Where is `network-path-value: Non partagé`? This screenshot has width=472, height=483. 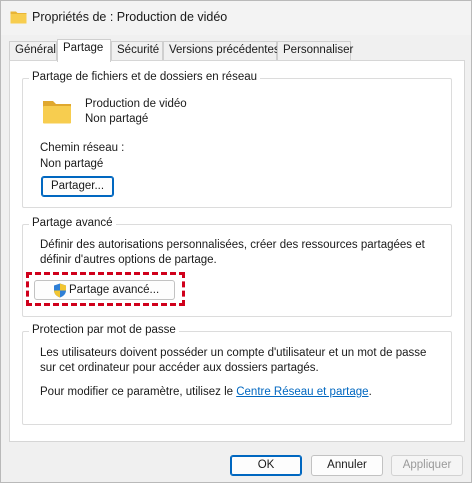
network-path-value: Non partagé is located at coordinates (72, 164).